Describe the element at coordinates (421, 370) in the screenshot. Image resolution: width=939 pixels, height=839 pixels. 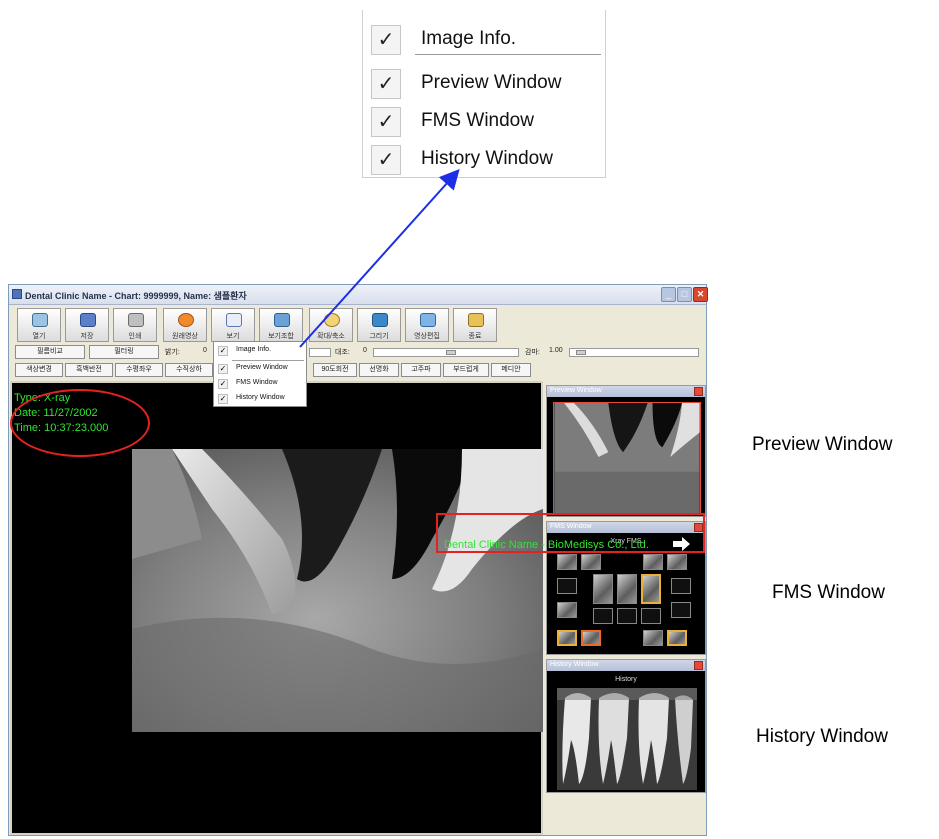
I see `filter-button: 고주파` at that location.